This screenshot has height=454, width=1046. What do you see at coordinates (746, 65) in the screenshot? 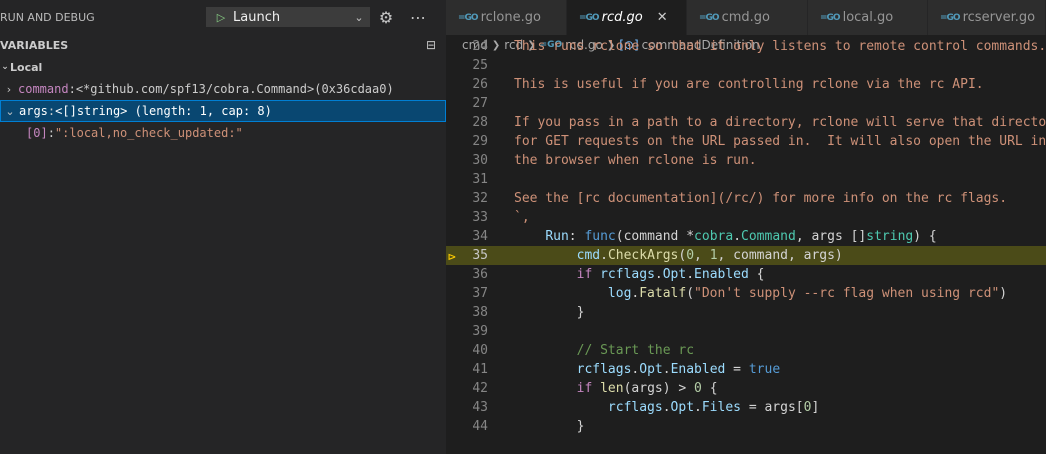
I see `code-line: 25` at bounding box center [746, 65].